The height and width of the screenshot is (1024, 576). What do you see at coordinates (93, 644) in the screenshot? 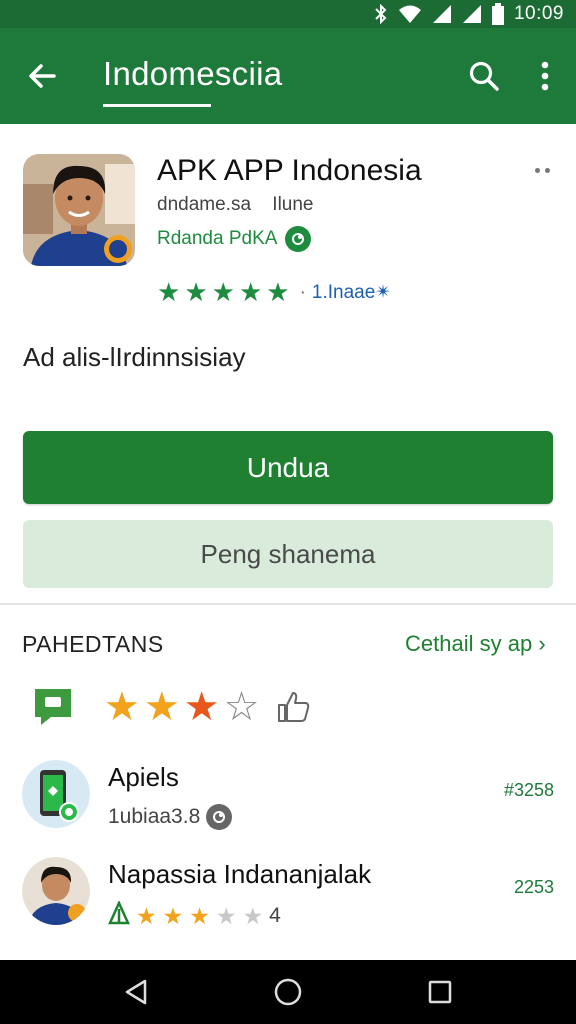
I see `section-title: PAHEDTANS` at bounding box center [93, 644].